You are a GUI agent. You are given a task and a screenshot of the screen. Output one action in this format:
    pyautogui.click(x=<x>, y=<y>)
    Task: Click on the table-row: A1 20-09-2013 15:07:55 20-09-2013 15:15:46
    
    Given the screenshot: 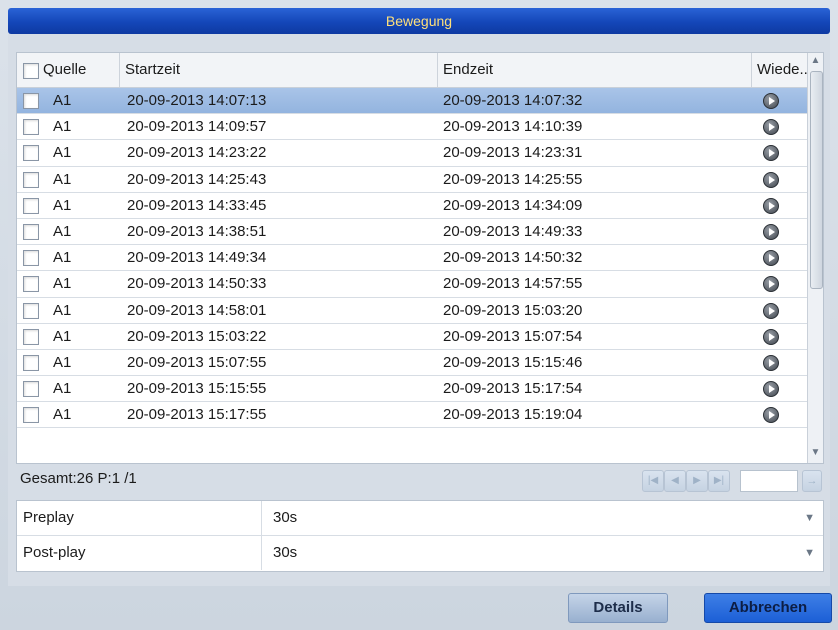 What is the action you would take?
    pyautogui.click(x=412, y=363)
    